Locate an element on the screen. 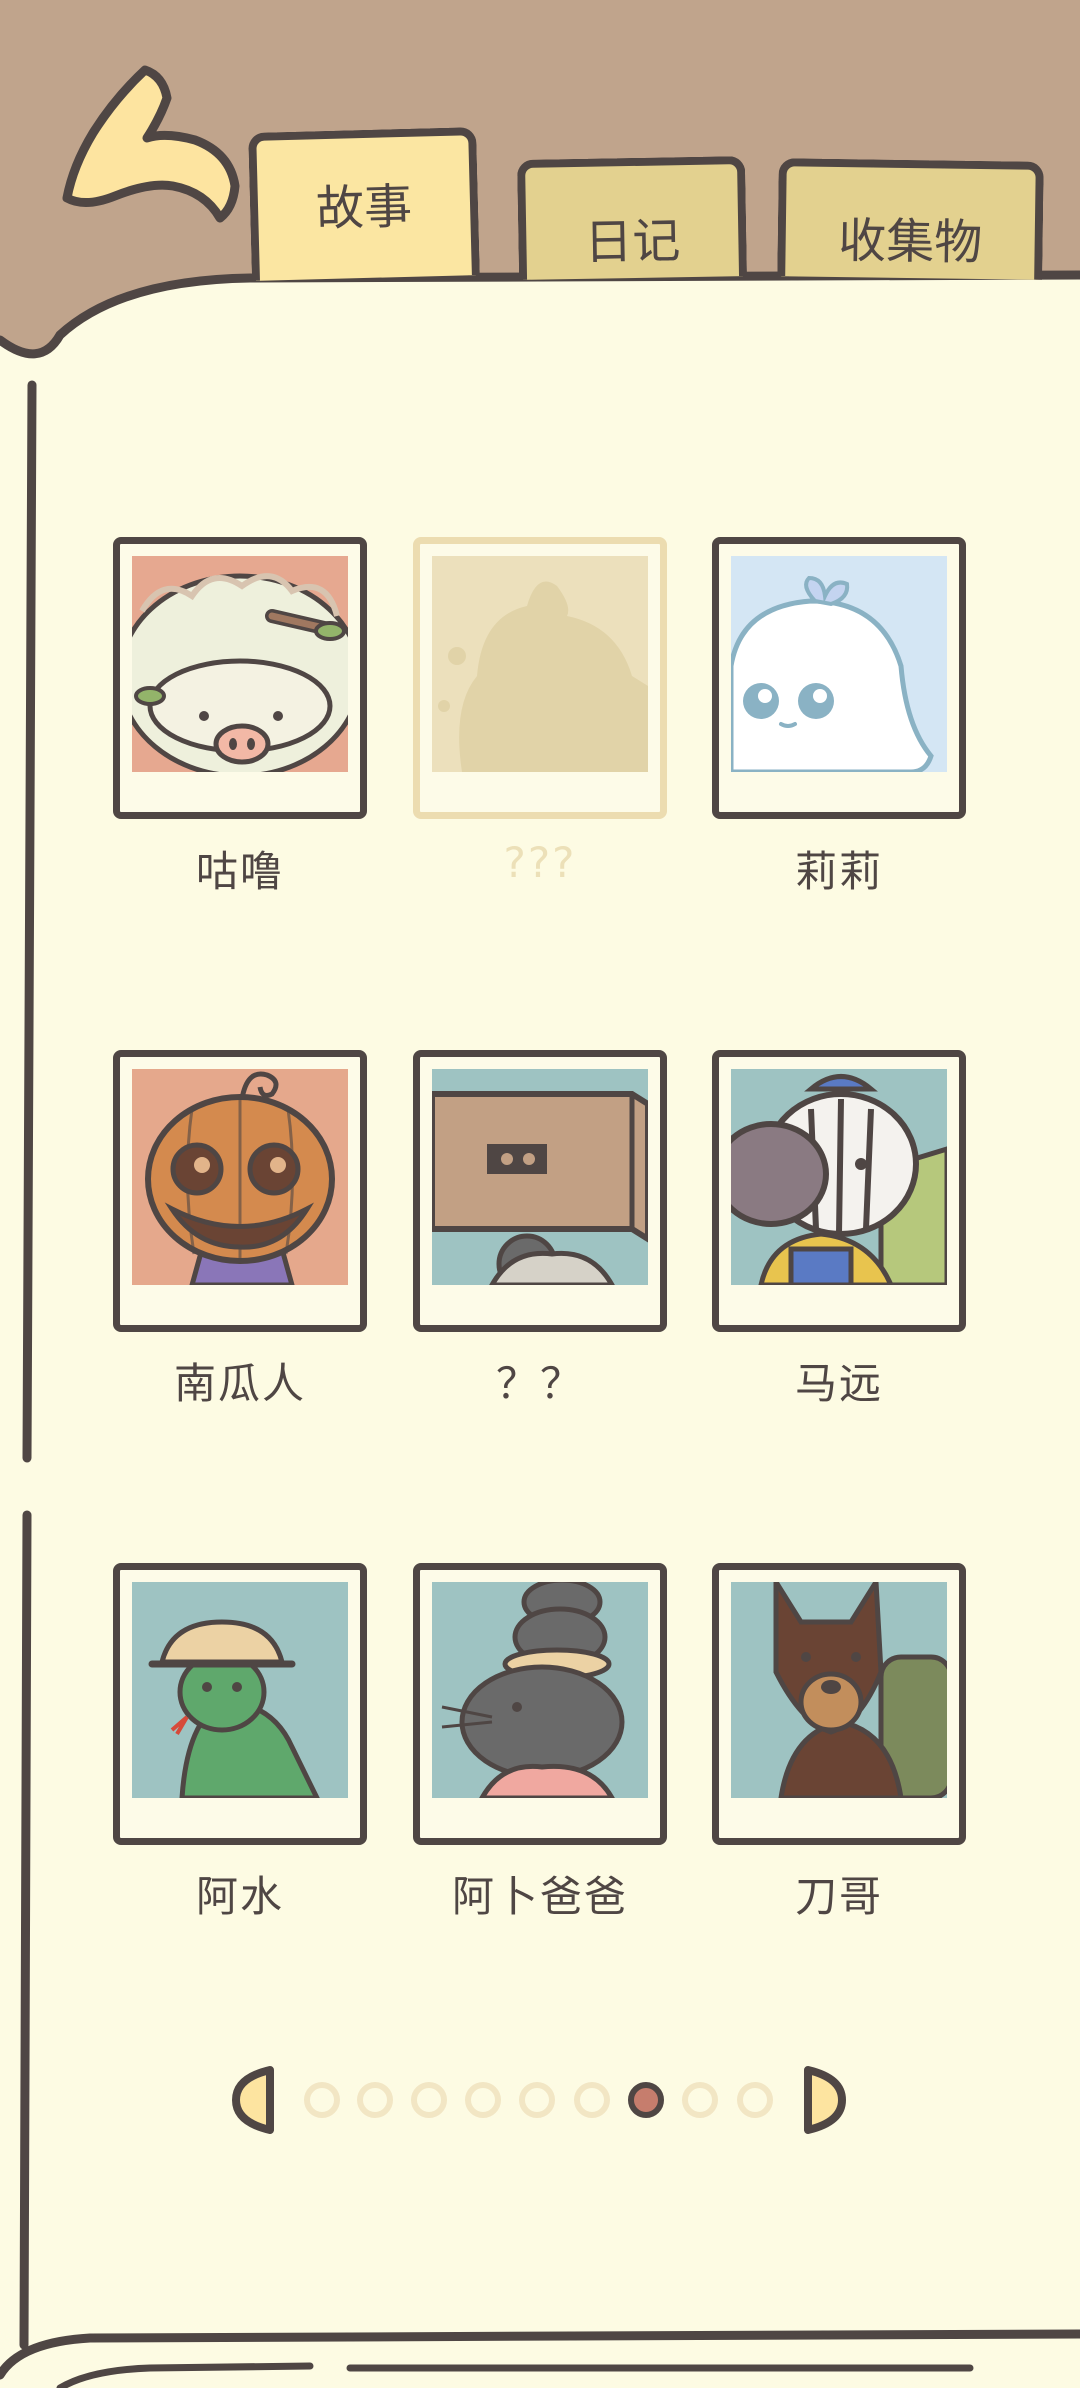  character-card-lili is located at coordinates (839, 678).